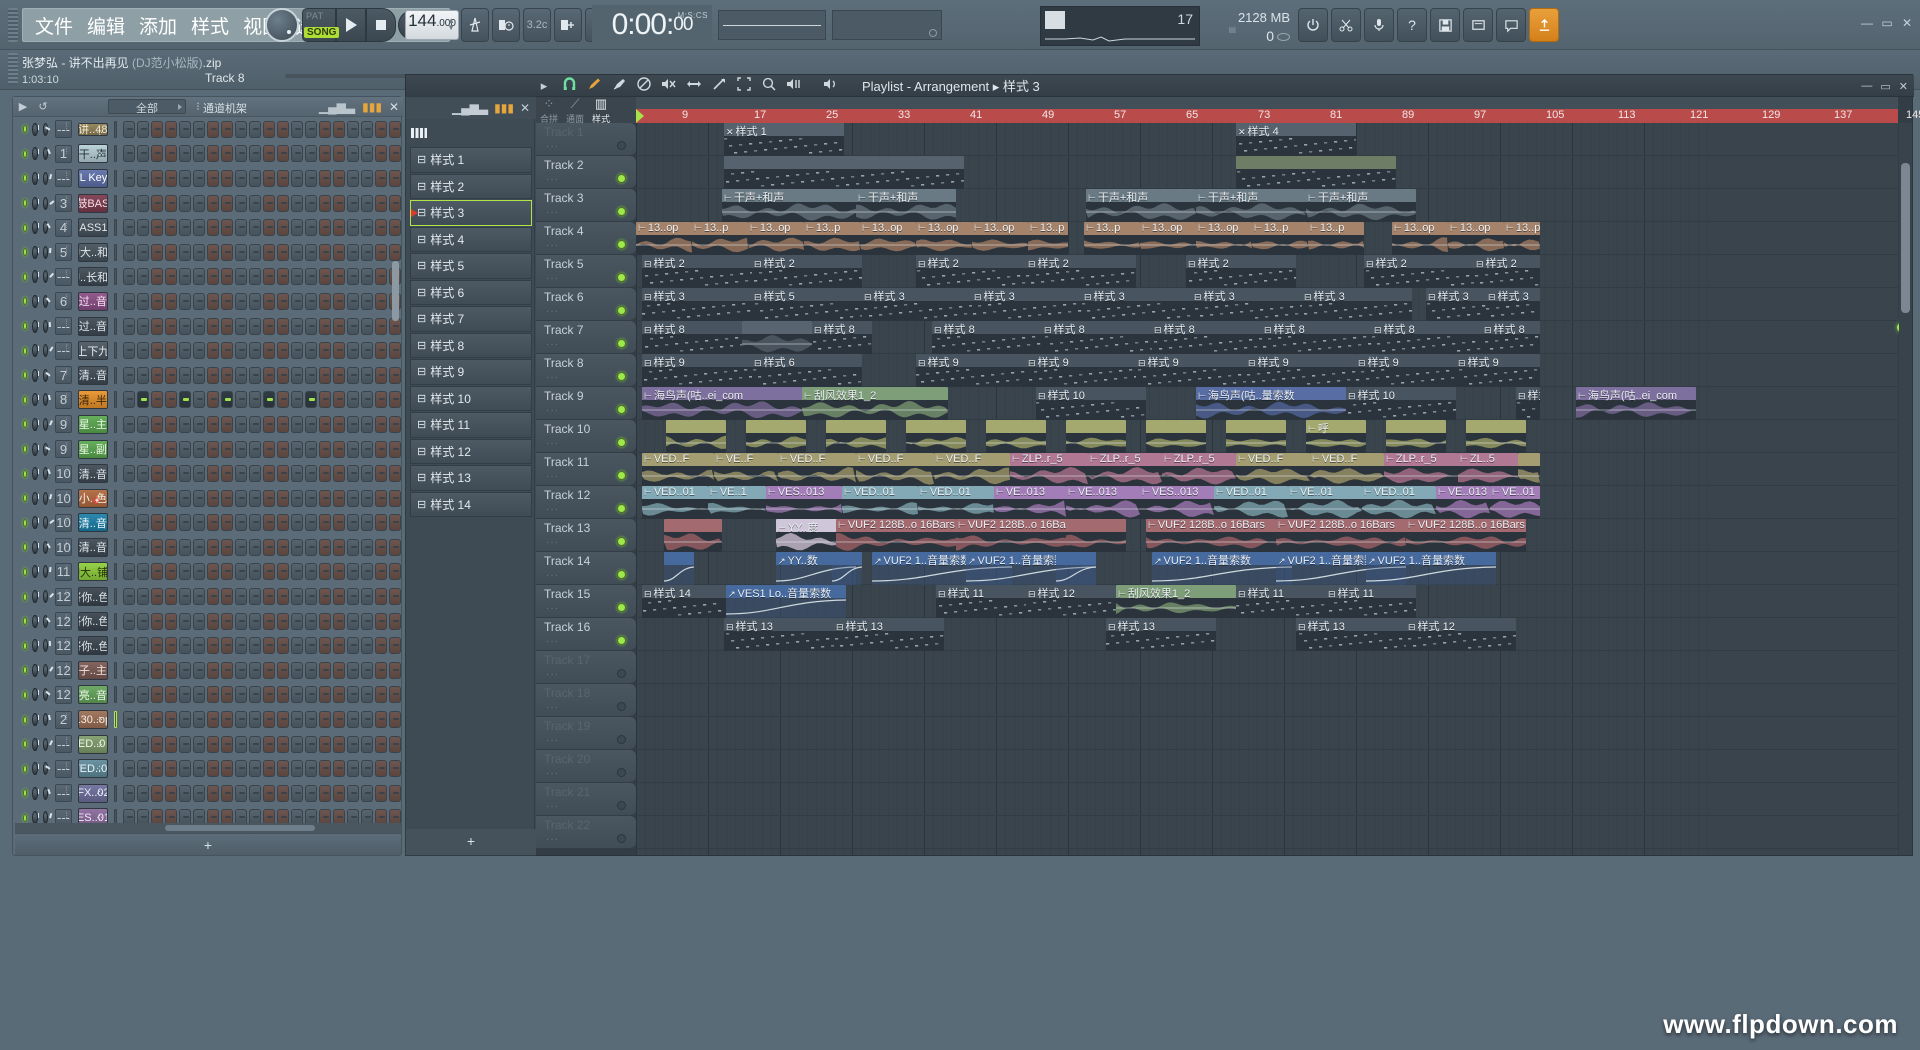  I want to click on channel-row: ---上下九, so click(208, 350).